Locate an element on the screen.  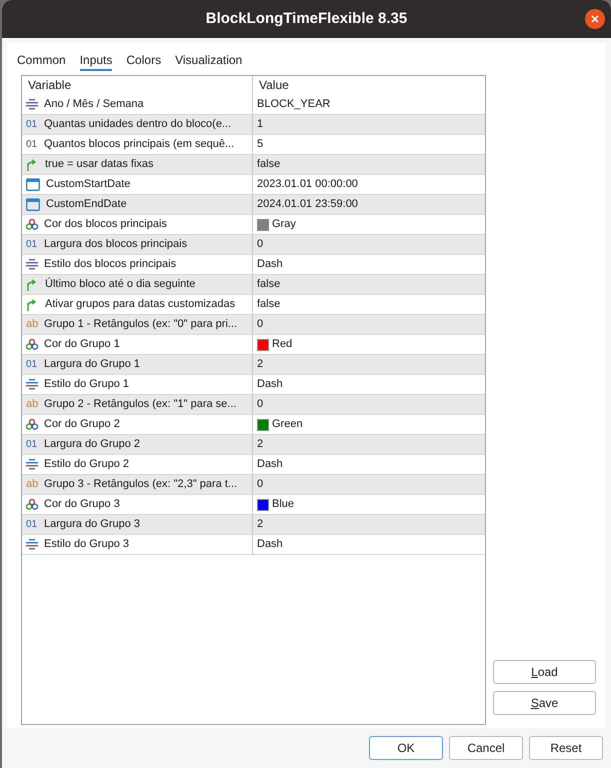
variable-cell: 01 Largura do Grupo 3 is located at coordinates (137, 524).